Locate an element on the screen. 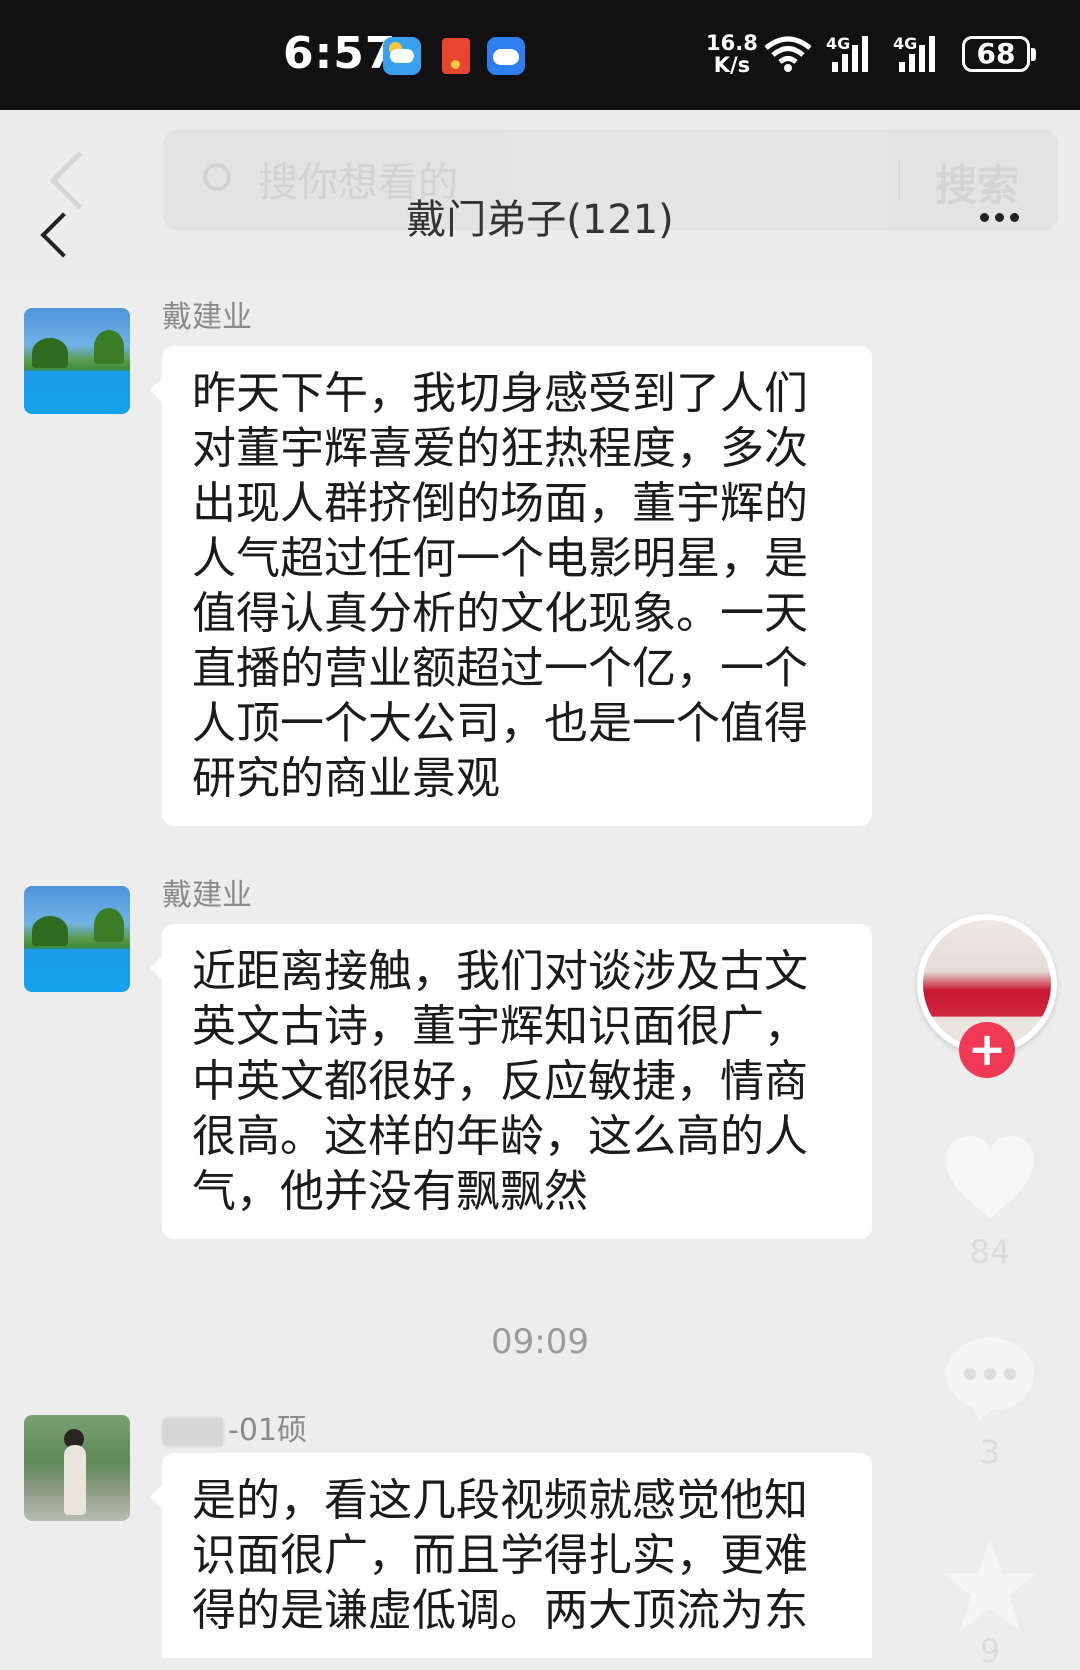  network-speed: 16.8 K/s is located at coordinates (732, 54).